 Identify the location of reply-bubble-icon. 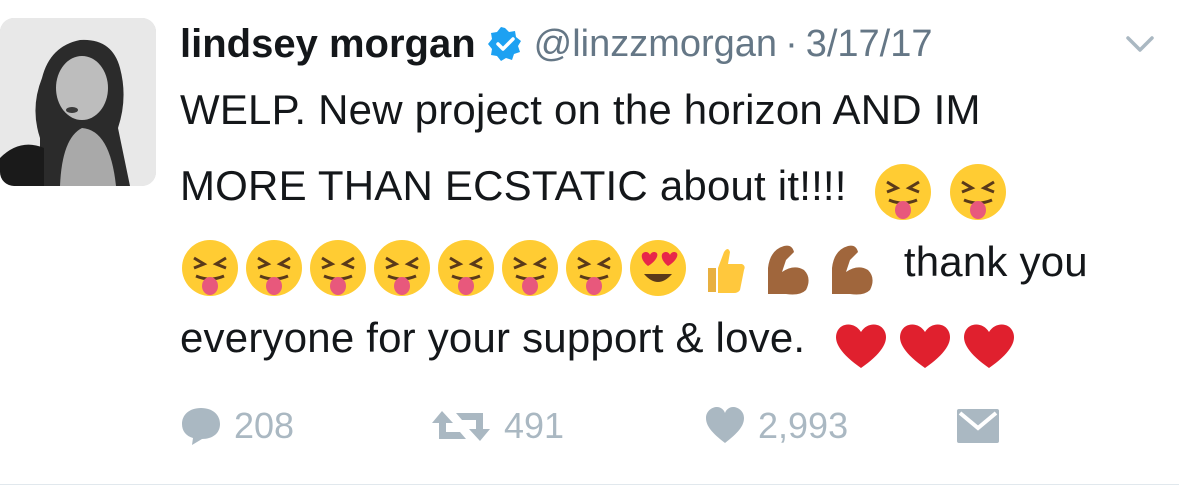
(201, 426).